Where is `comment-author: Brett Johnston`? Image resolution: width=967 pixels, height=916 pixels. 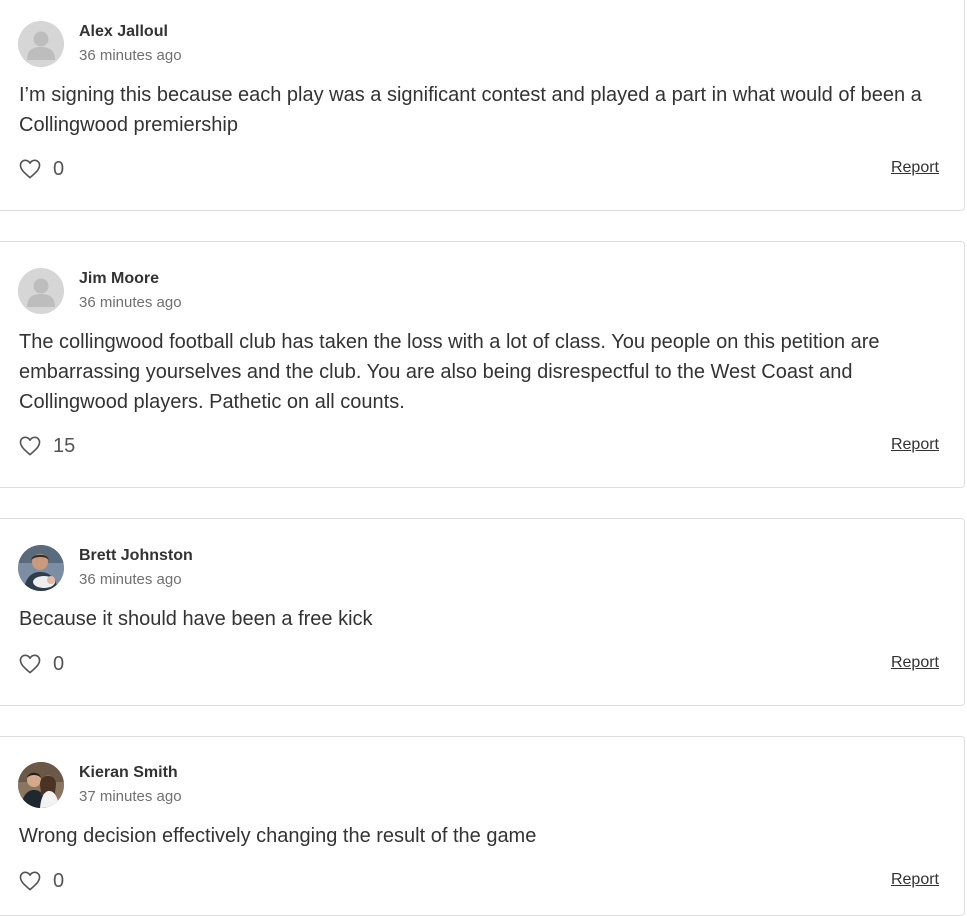
comment-author: Brett Johnston is located at coordinates (136, 556).